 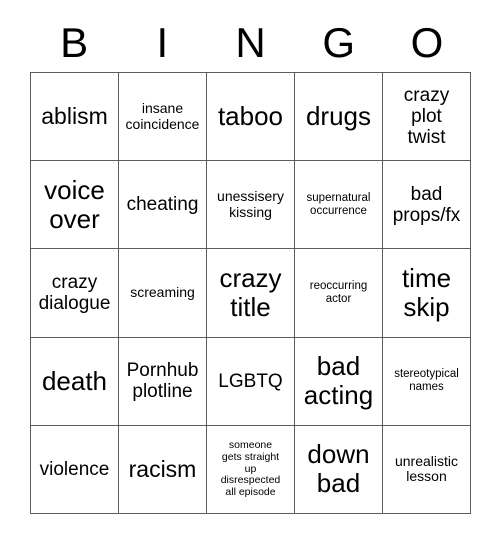 I want to click on bingo-cell: screaming, so click(x=163, y=293).